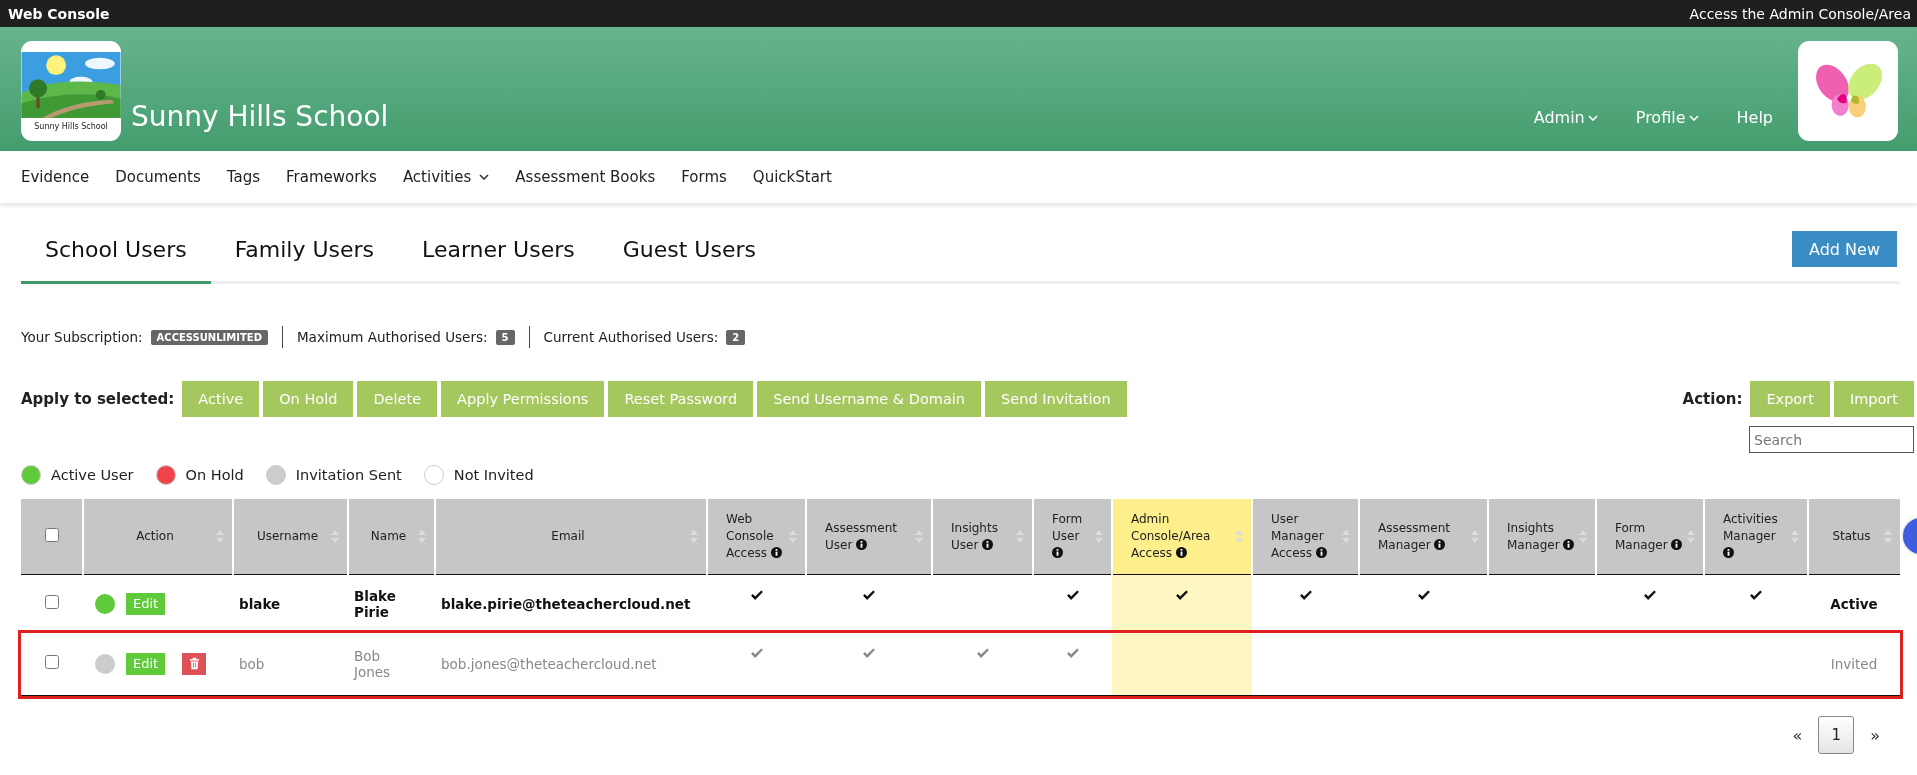  Describe the element at coordinates (214, 475) in the screenshot. I see `legend-label: On Hold` at that location.